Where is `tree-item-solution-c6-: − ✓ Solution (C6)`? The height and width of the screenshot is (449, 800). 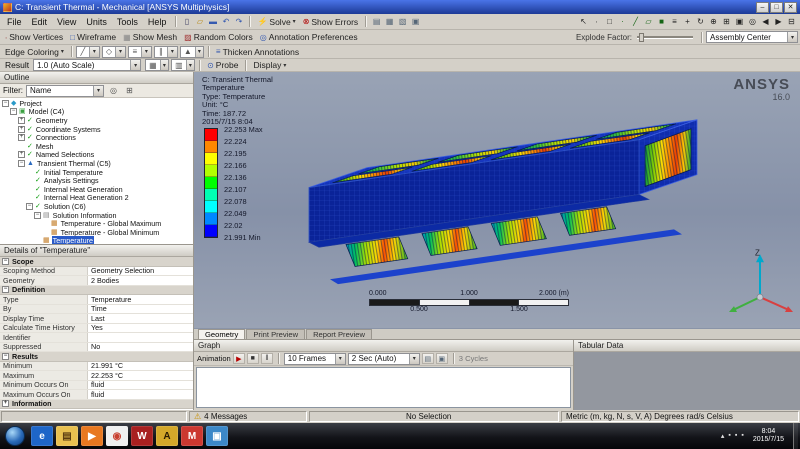
tree-item-solution-c6-: − ✓ Solution (C6) is located at coordinates (96, 206).